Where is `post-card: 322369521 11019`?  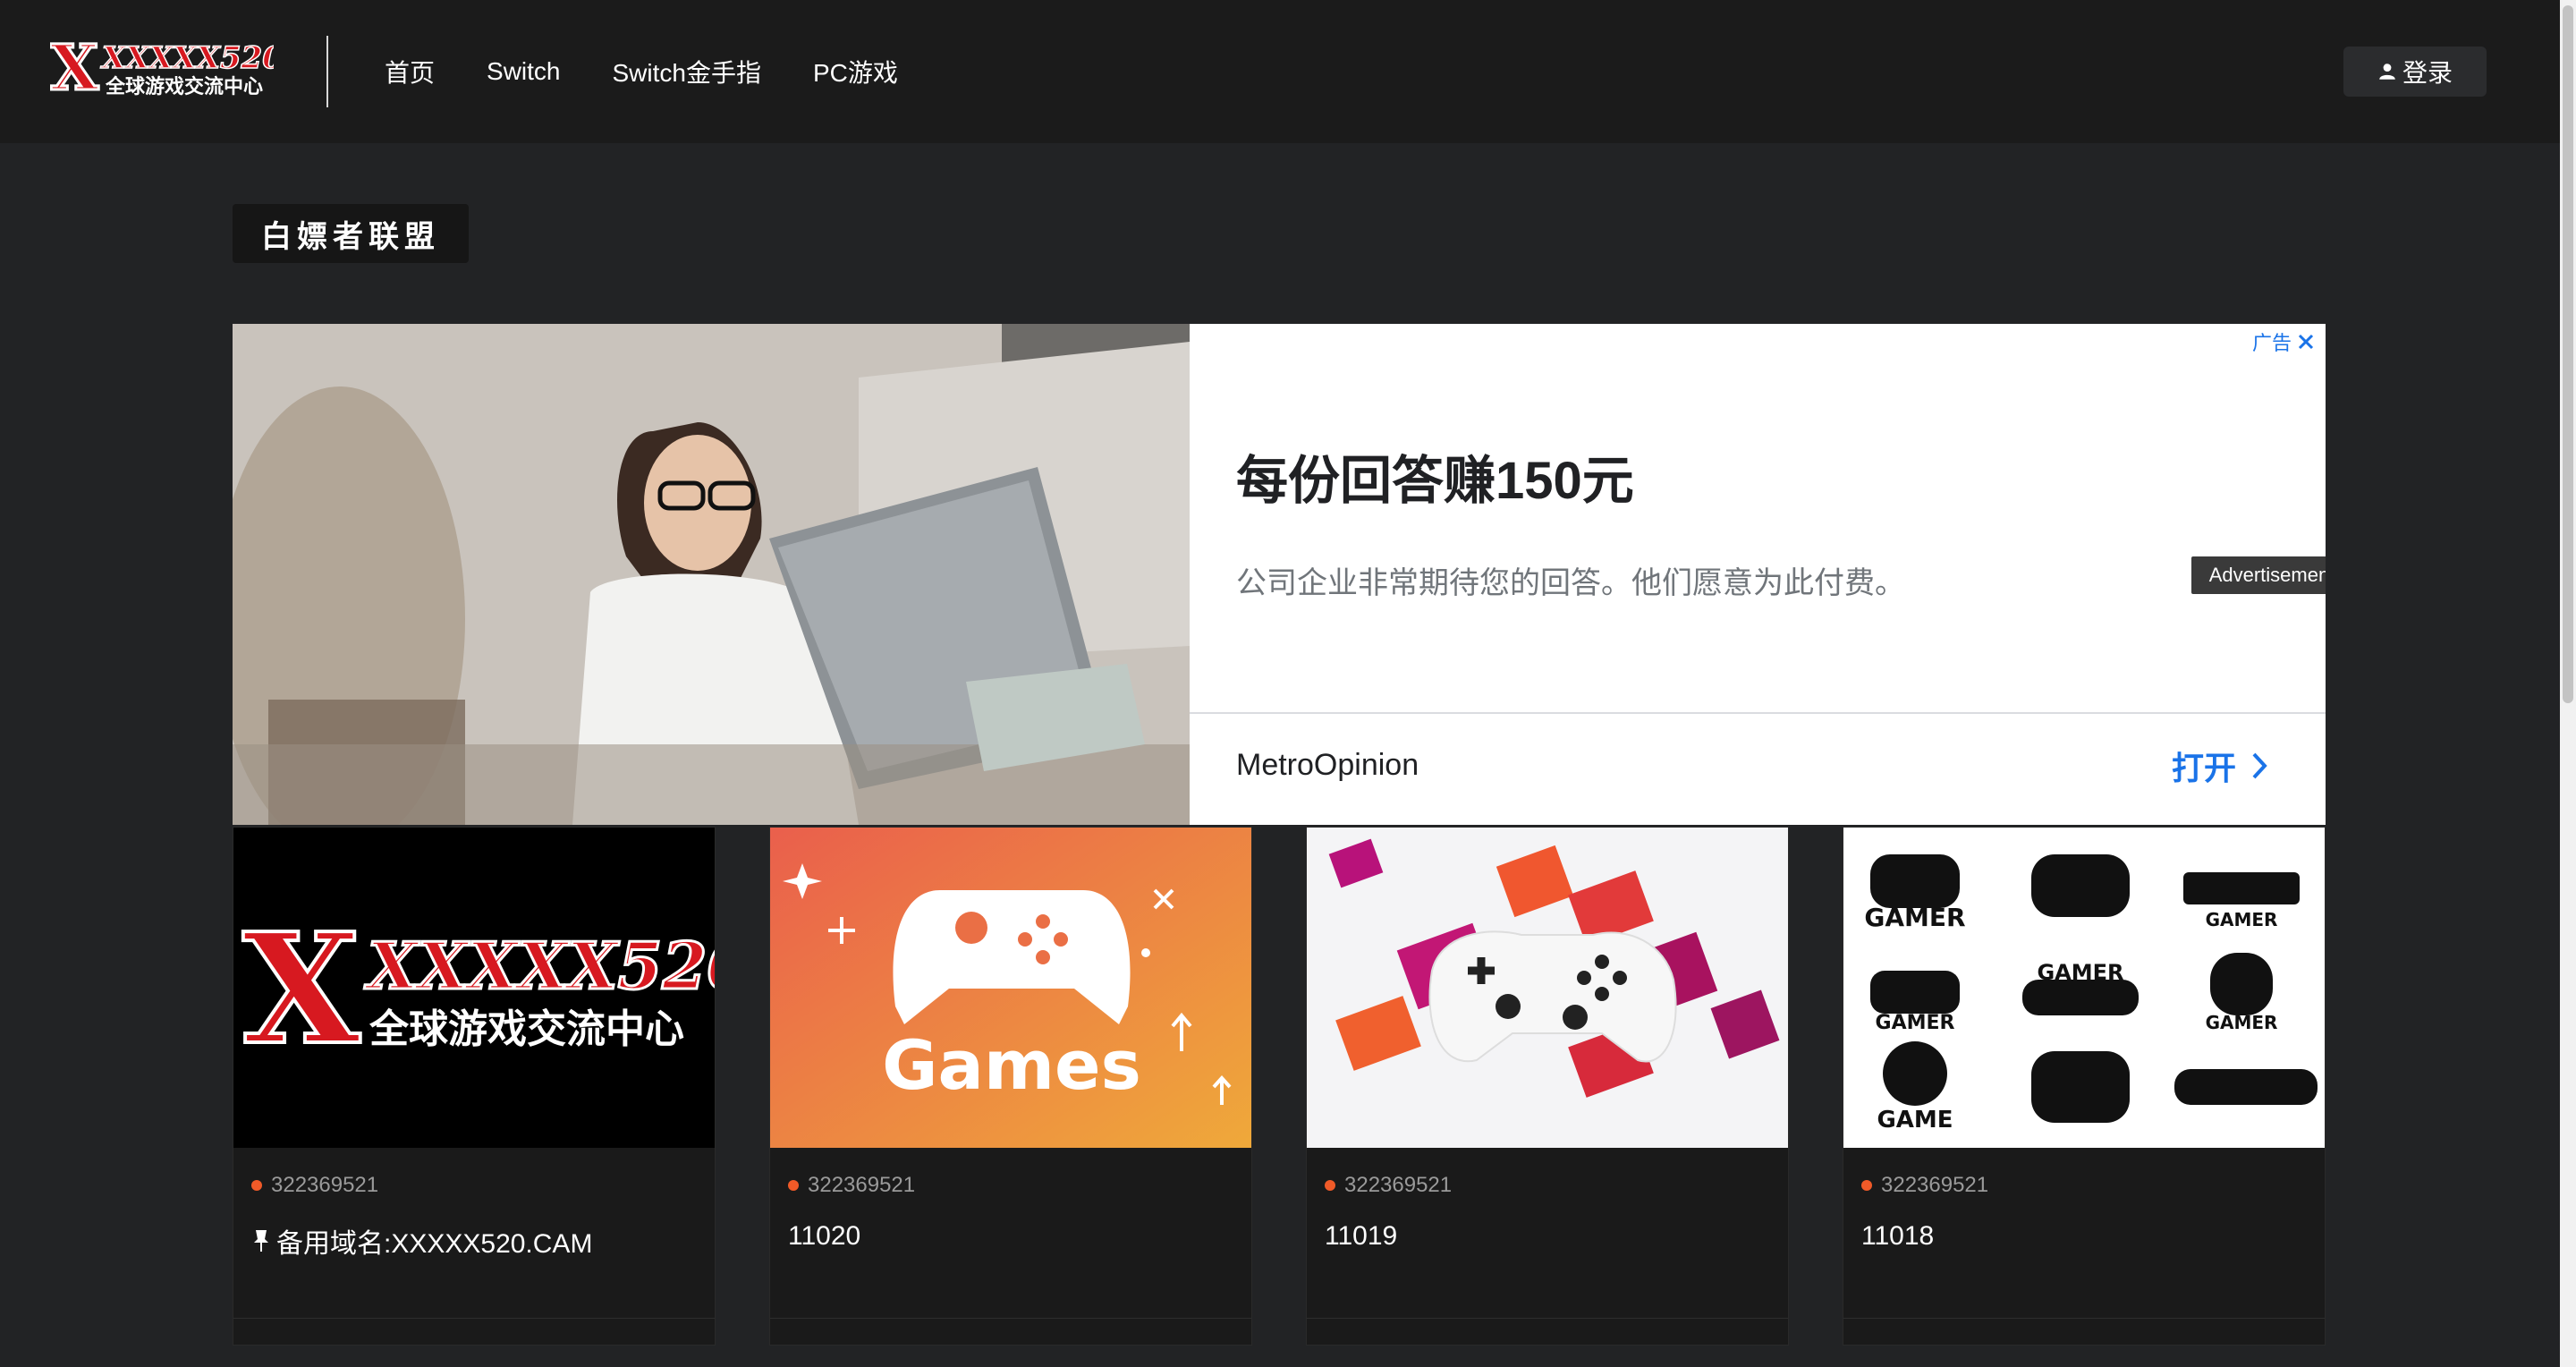
post-card: 322369521 11019 is located at coordinates (1547, 1086).